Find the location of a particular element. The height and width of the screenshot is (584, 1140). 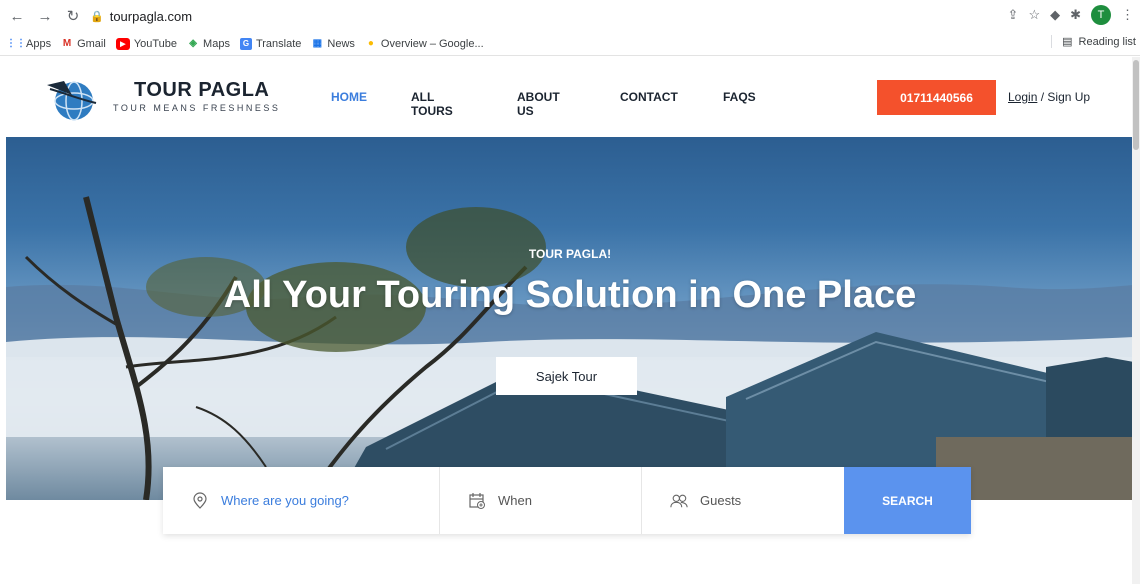

nav-contact: CONTACT is located at coordinates (649, 97).